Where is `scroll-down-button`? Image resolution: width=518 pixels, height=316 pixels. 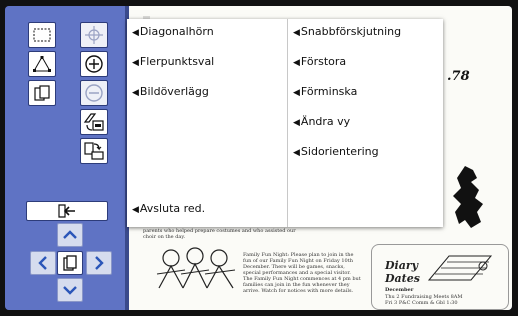 scroll-down-button is located at coordinates (70, 290).